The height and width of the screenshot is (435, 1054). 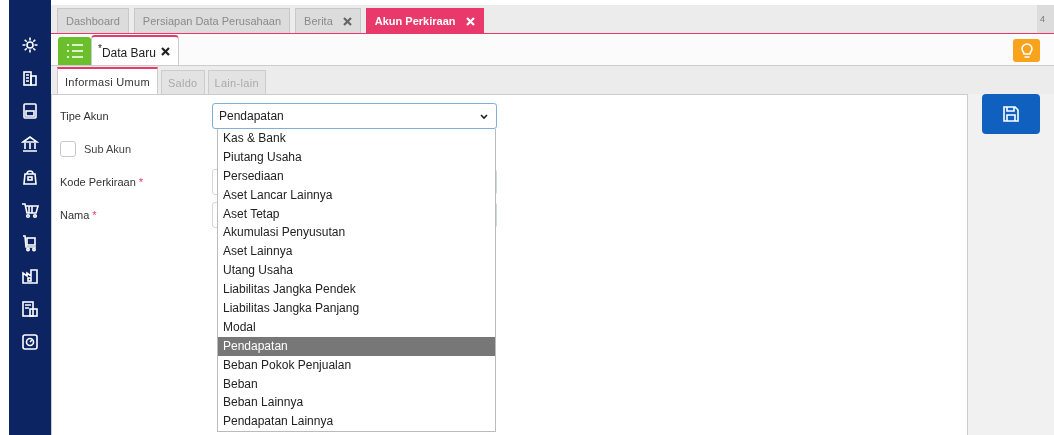 I want to click on field-label: Kode Perkiraan *, so click(x=102, y=182).